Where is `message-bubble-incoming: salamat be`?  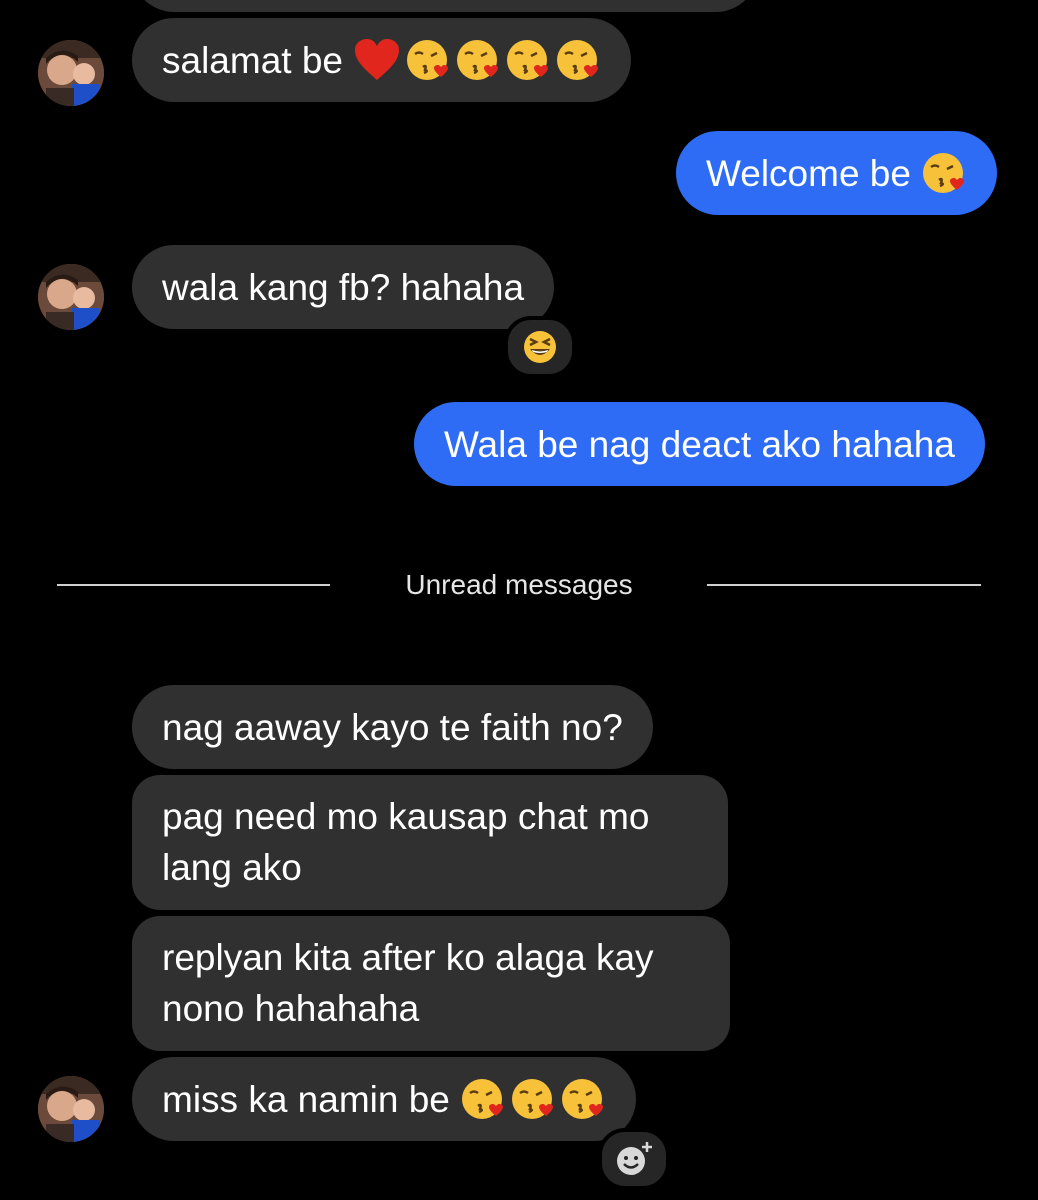
message-bubble-incoming: salamat be is located at coordinates (381, 60).